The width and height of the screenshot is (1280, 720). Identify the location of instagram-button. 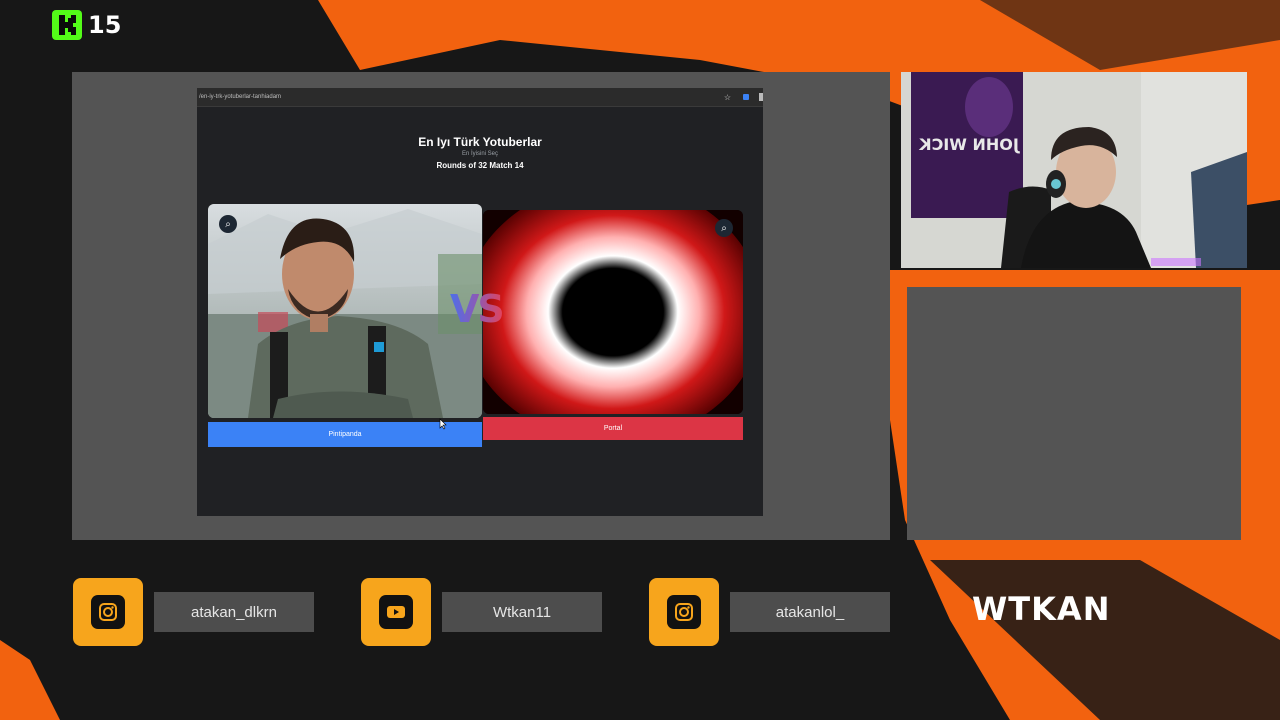
(108, 612).